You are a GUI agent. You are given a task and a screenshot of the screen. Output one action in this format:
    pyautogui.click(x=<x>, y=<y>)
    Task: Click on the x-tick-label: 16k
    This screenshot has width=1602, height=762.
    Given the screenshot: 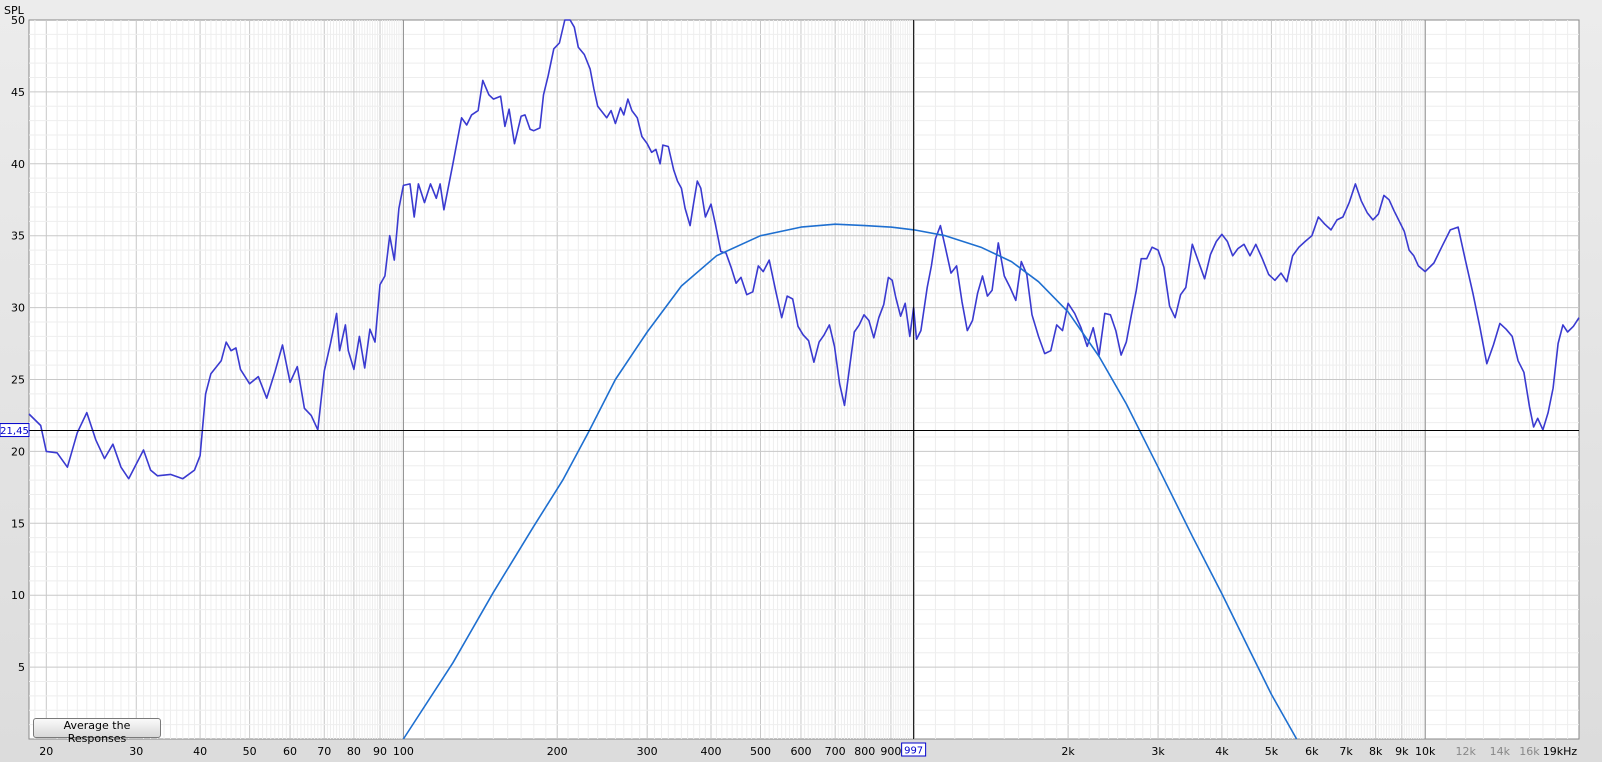 What is the action you would take?
    pyautogui.click(x=1529, y=751)
    